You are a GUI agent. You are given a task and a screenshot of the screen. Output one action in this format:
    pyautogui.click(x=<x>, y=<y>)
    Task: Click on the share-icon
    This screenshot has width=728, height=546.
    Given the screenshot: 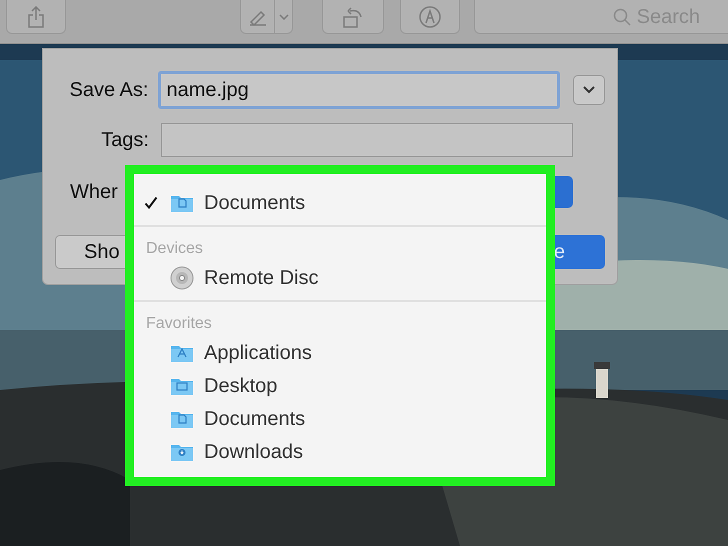 What is the action you would take?
    pyautogui.click(x=36, y=17)
    